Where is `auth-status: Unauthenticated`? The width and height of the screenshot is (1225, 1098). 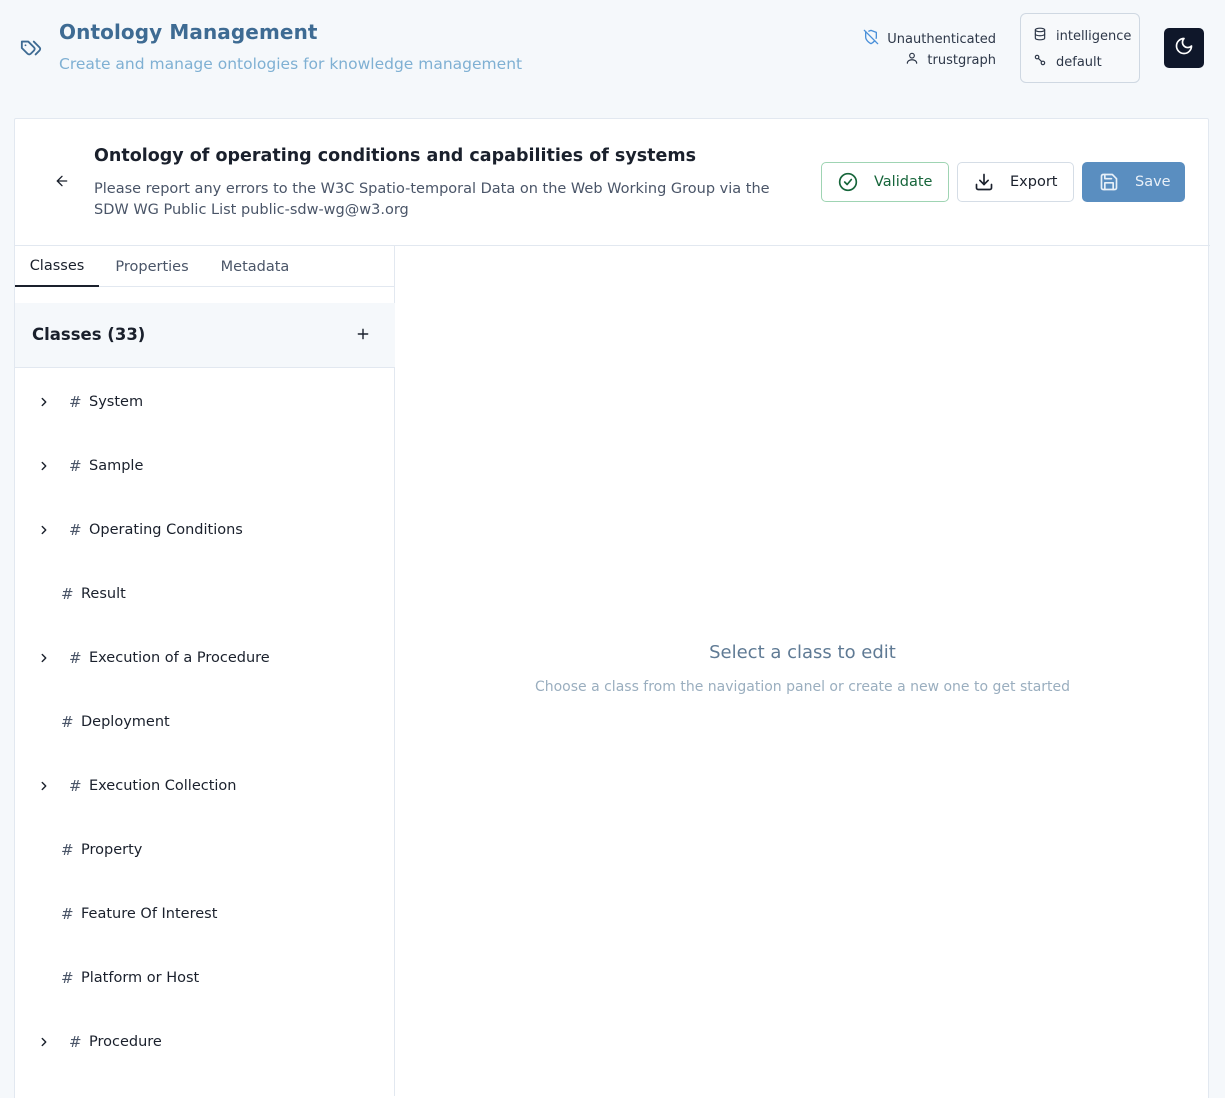 auth-status: Unauthenticated is located at coordinates (929, 39).